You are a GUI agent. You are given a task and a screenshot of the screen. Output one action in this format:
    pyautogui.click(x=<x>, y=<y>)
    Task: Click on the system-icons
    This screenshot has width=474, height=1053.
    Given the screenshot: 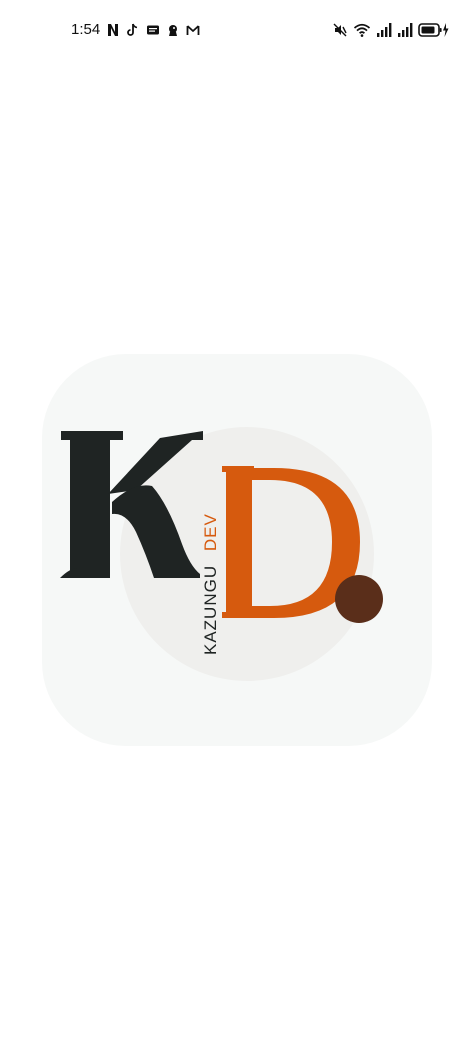 What is the action you would take?
    pyautogui.click(x=391, y=30)
    